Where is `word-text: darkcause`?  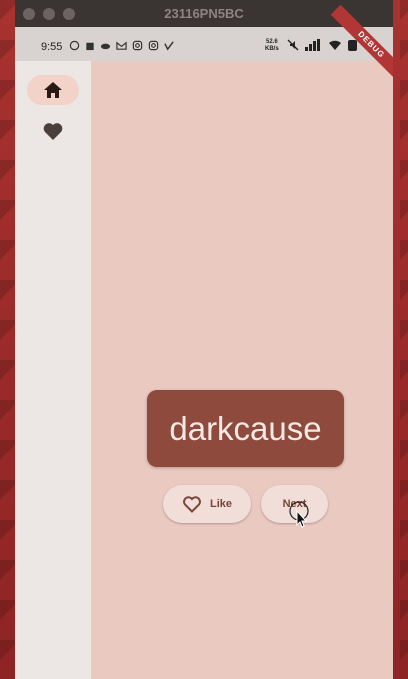
word-text: darkcause is located at coordinates (245, 428).